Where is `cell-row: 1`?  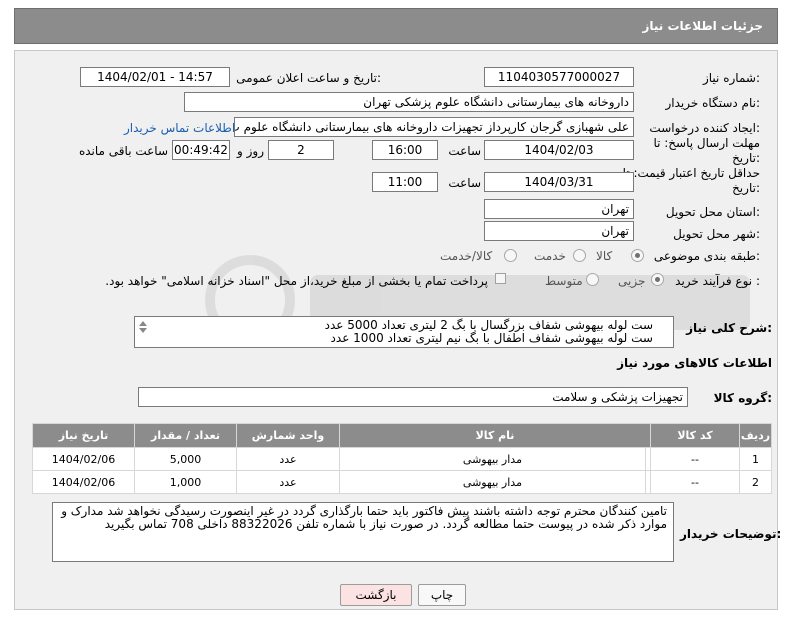 cell-row: 1 is located at coordinates (755, 459).